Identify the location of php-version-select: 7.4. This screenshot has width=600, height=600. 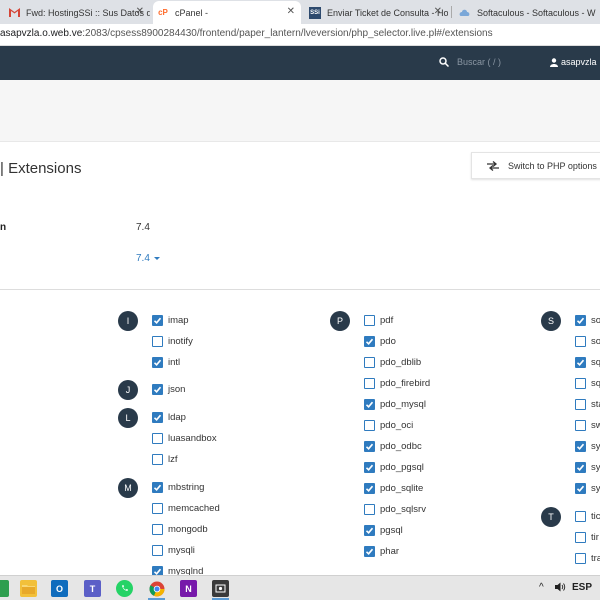
(148, 258).